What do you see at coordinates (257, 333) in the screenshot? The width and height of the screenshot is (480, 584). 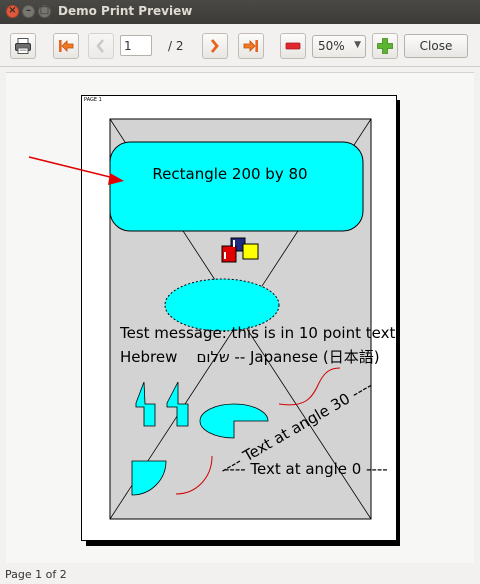 I see `test-message-text: Test message: this is in 10 point text` at bounding box center [257, 333].